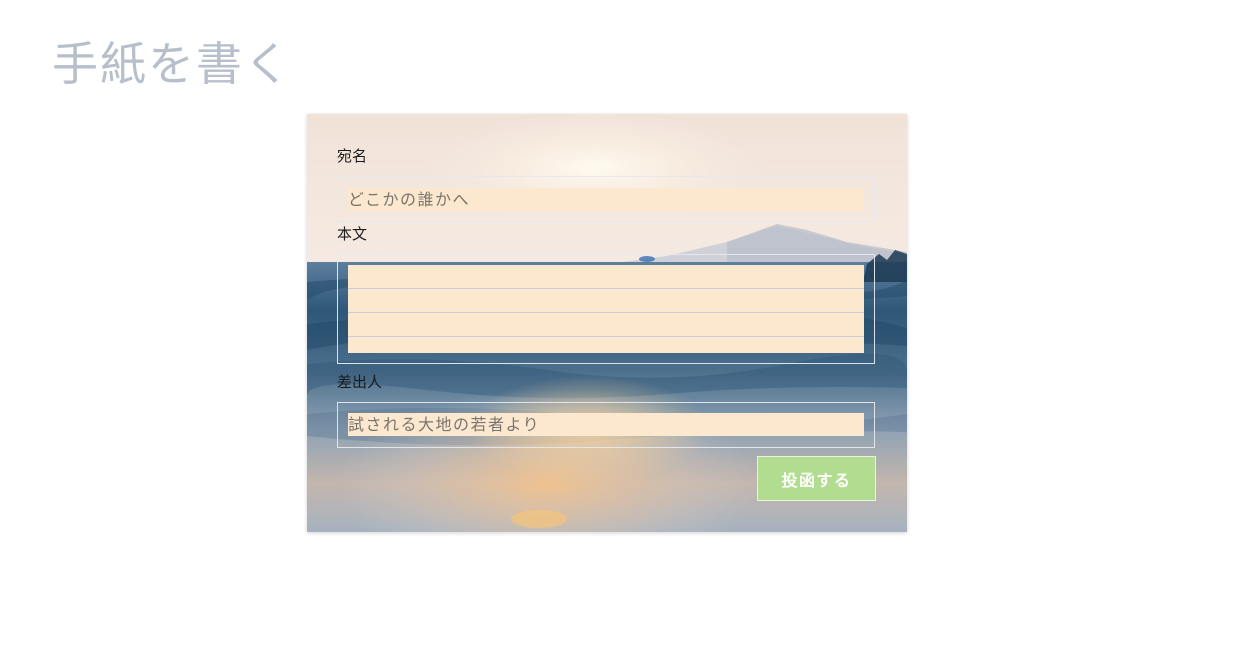 This screenshot has width=1239, height=652. What do you see at coordinates (816, 478) in the screenshot?
I see `submit-button: 投函する` at bounding box center [816, 478].